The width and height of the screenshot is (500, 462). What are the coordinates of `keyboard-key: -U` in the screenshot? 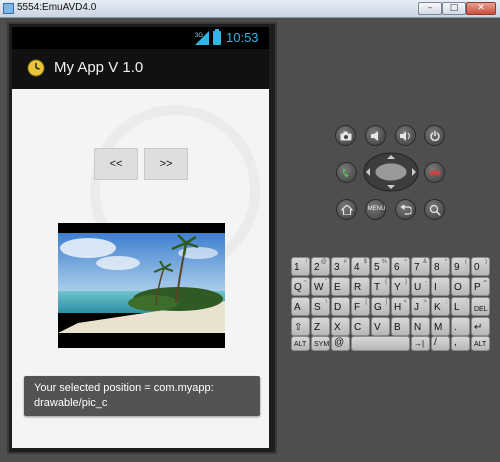 It's located at (420, 286).